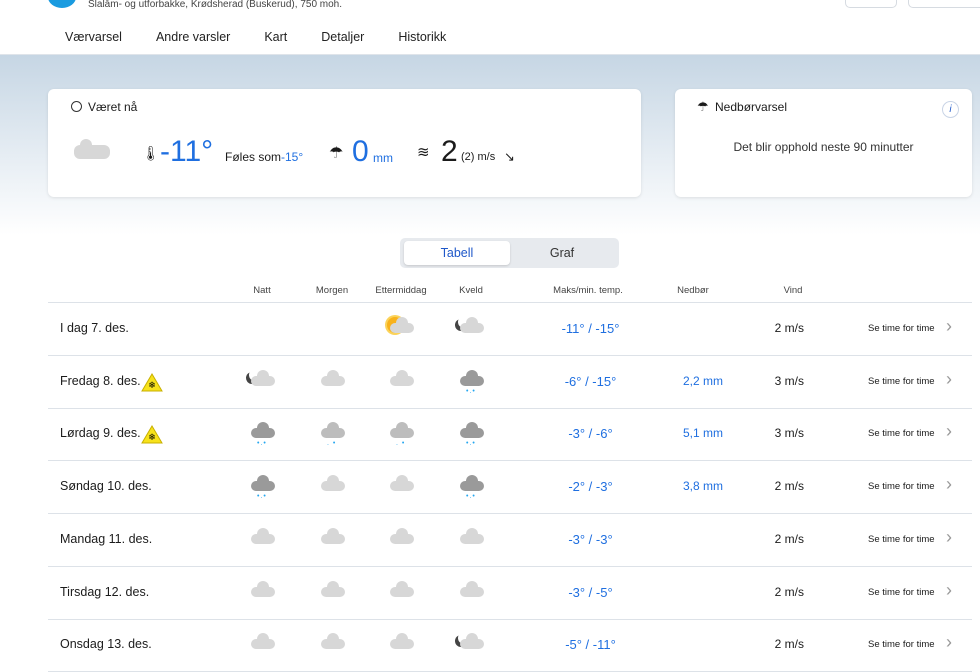 The width and height of the screenshot is (980, 672). What do you see at coordinates (950, 109) in the screenshot?
I see `info-icon: i` at bounding box center [950, 109].